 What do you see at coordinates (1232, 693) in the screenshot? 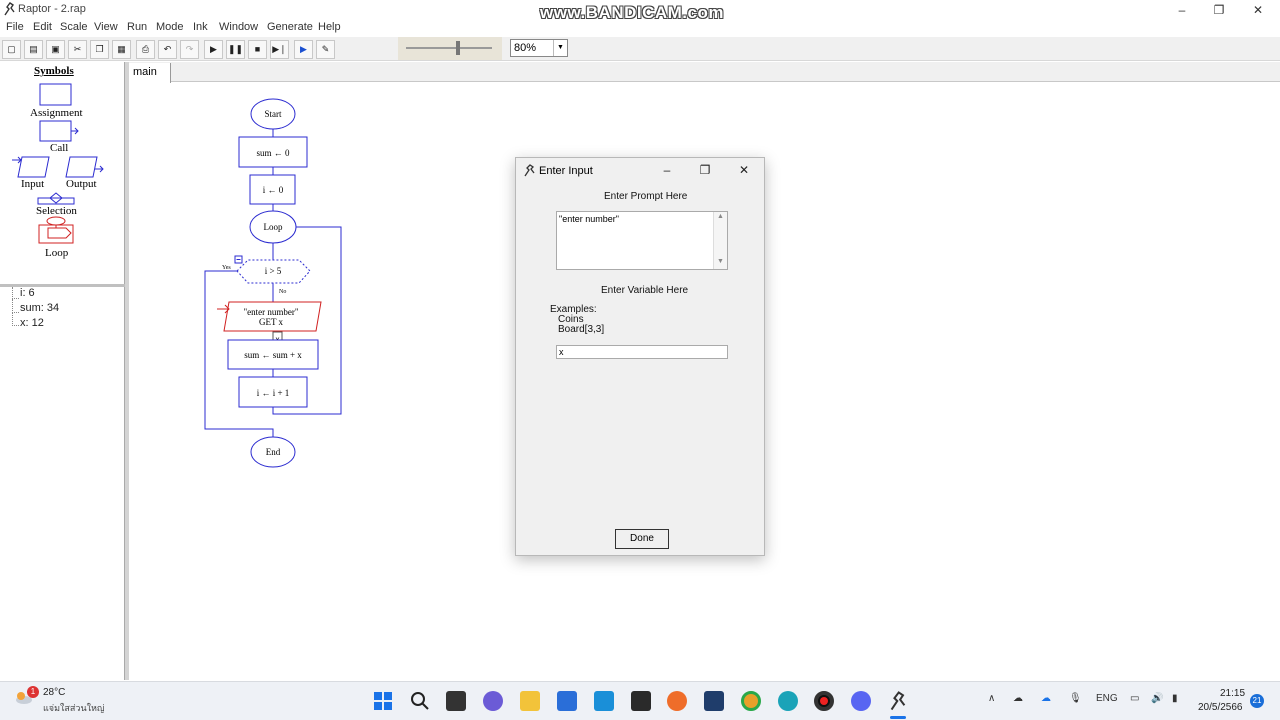
I see `clock-time: 21:15` at bounding box center [1232, 693].